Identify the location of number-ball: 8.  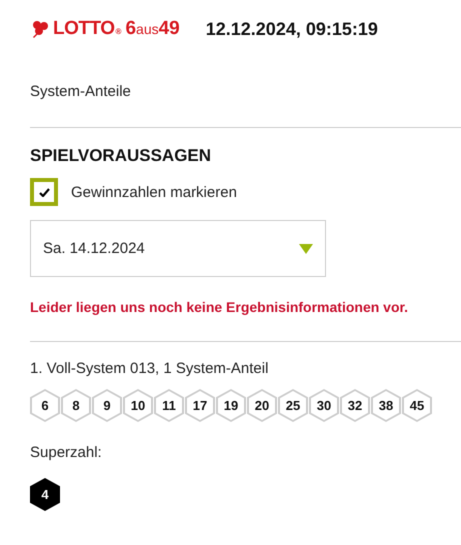
(76, 405).